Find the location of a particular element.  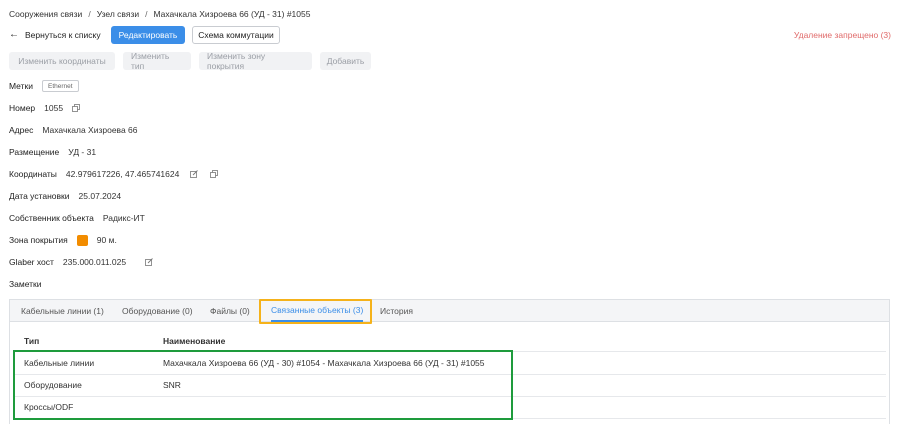

table-header-type: Тип is located at coordinates (32, 341).